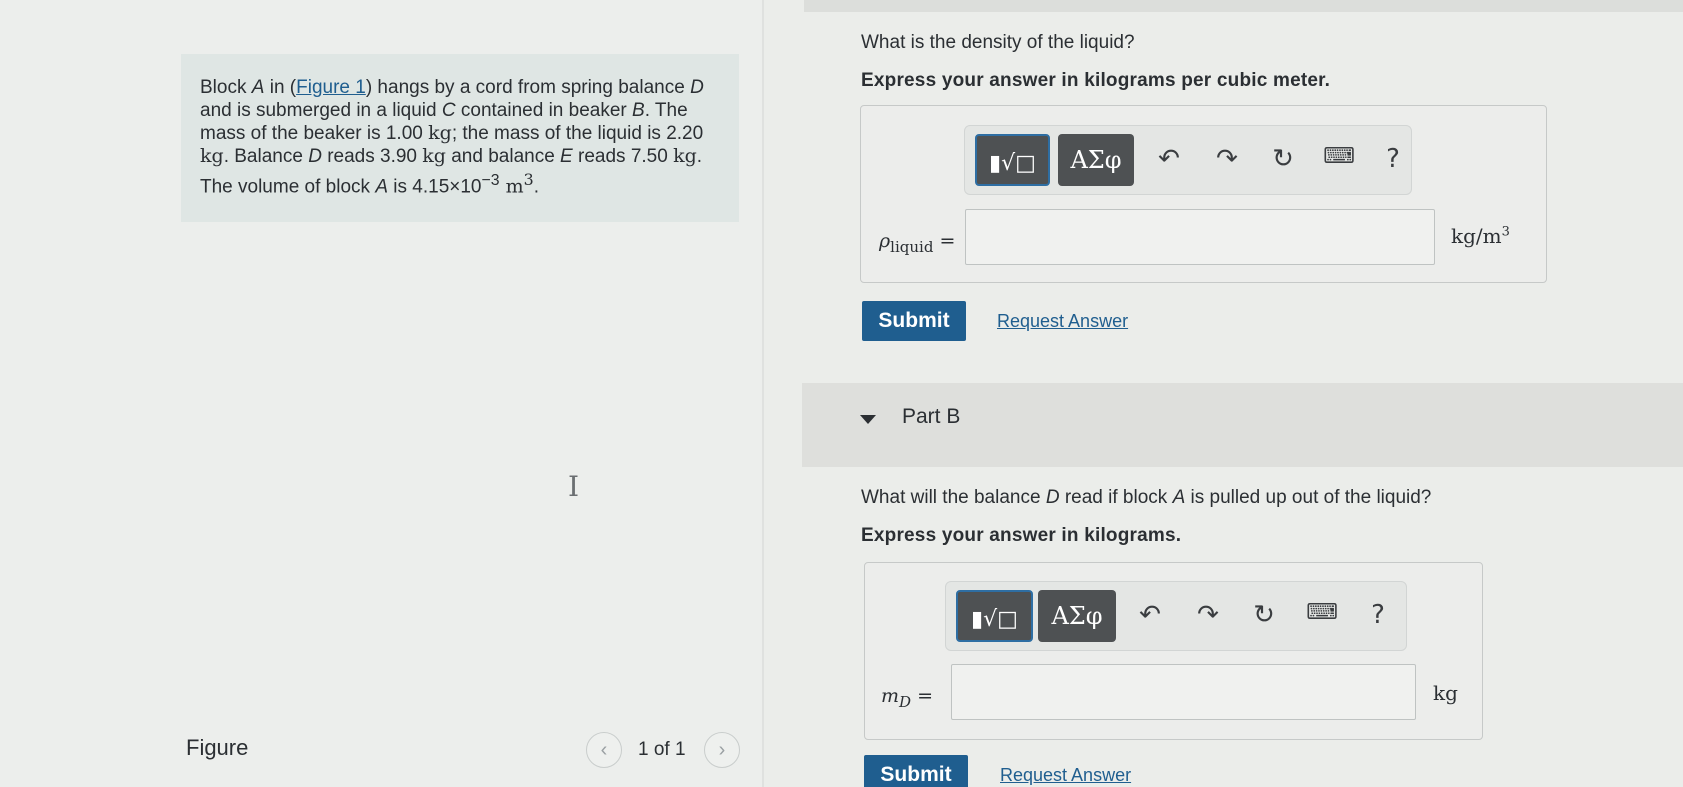 Image resolution: width=1683 pixels, height=787 pixels. What do you see at coordinates (280, 87) in the screenshot?
I see `problem-text: in (` at bounding box center [280, 87].